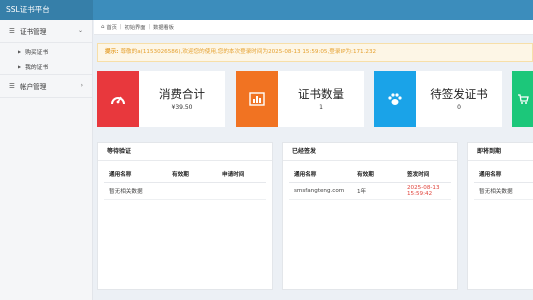  I want to click on breadcrumb-item-initial: 初始界面, so click(135, 27).